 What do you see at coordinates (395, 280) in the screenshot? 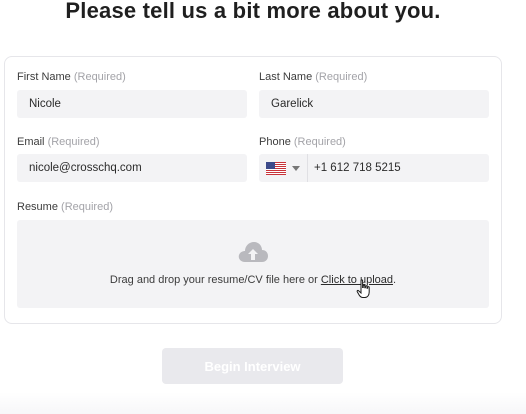
I see `dropzone-period: .` at bounding box center [395, 280].